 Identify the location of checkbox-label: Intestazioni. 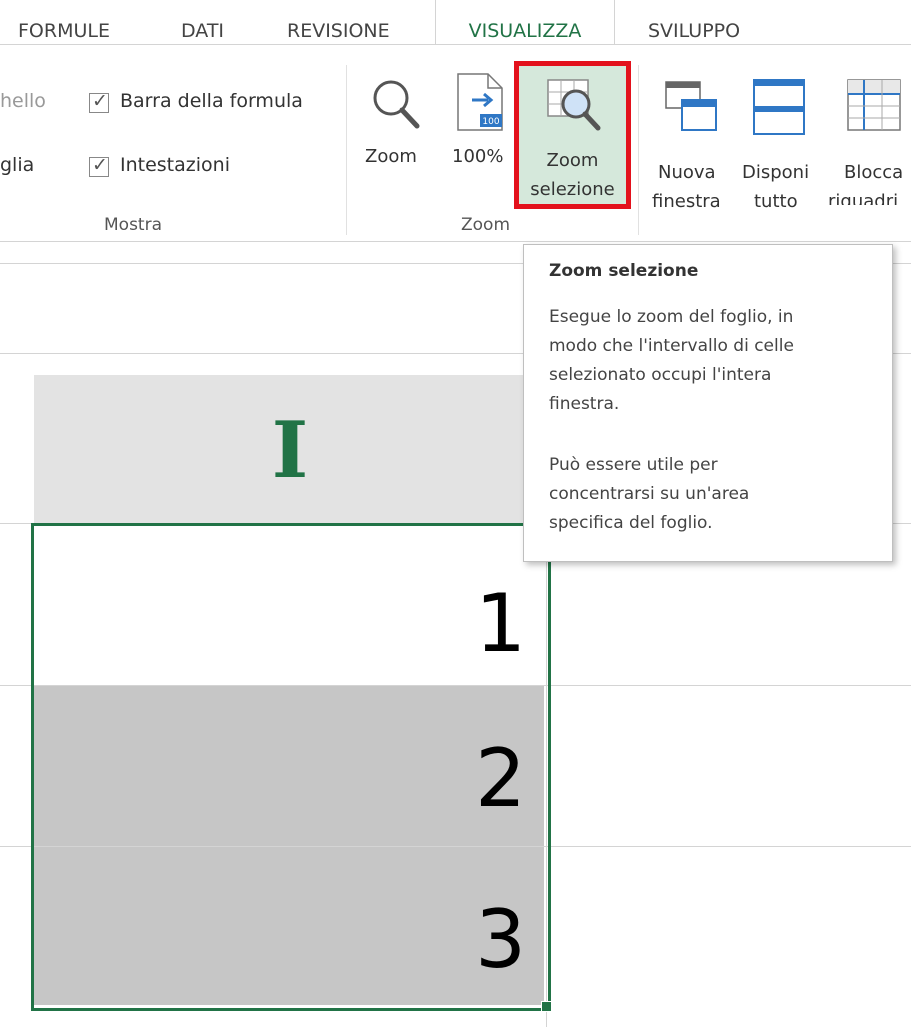
(175, 165).